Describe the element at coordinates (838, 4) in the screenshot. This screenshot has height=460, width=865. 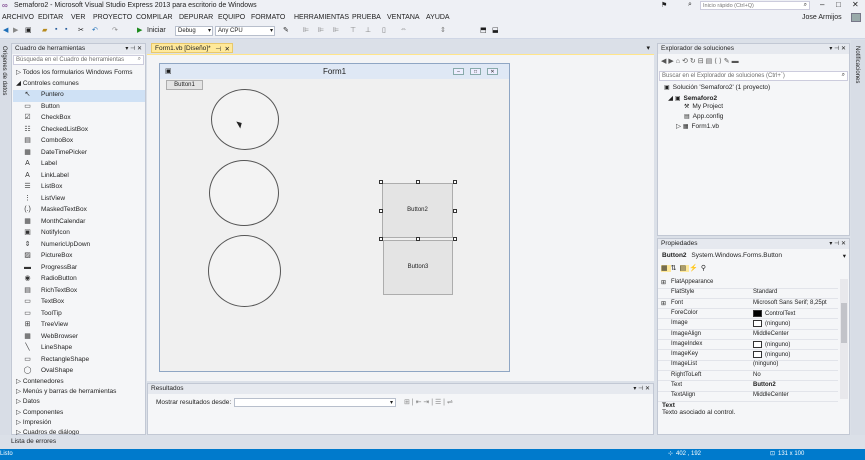
I see `maximize-button: □` at that location.